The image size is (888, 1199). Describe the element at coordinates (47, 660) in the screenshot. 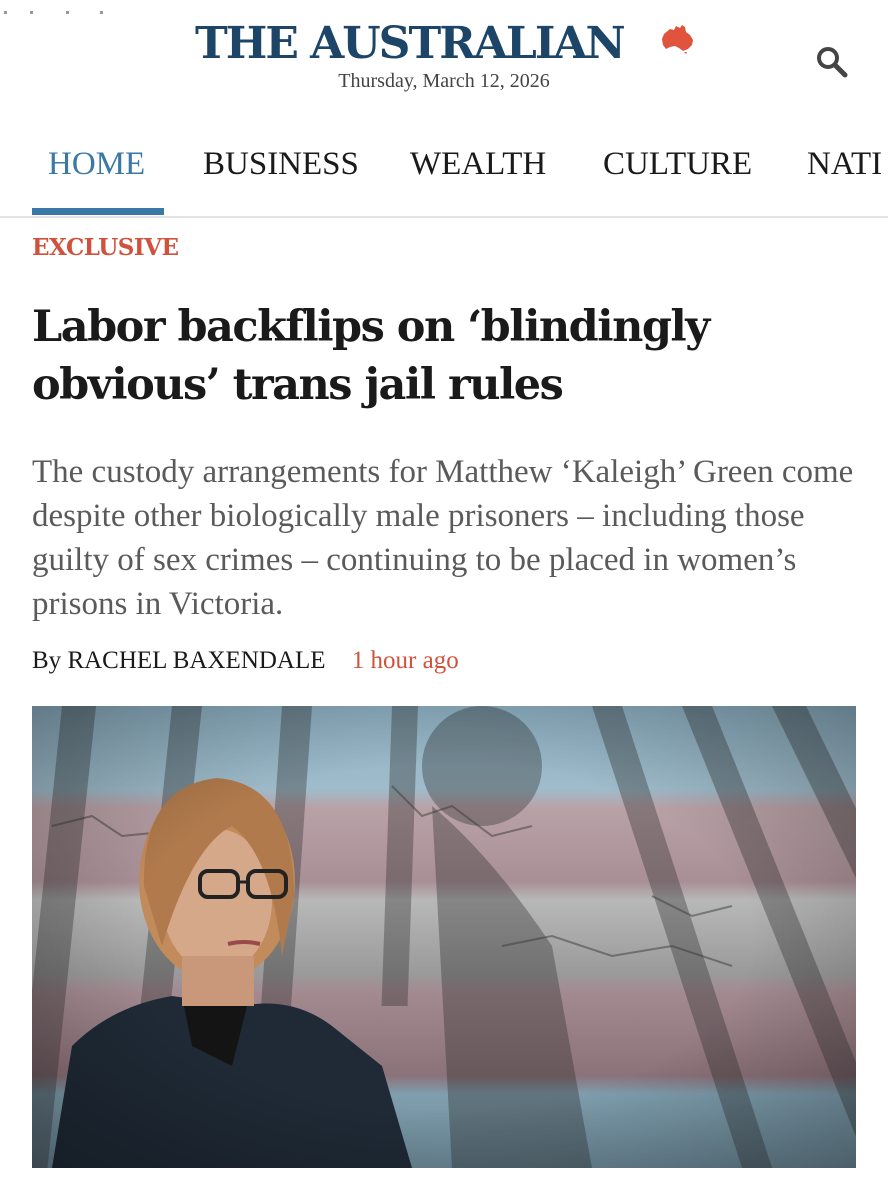

I see `byline-prefix: By` at that location.